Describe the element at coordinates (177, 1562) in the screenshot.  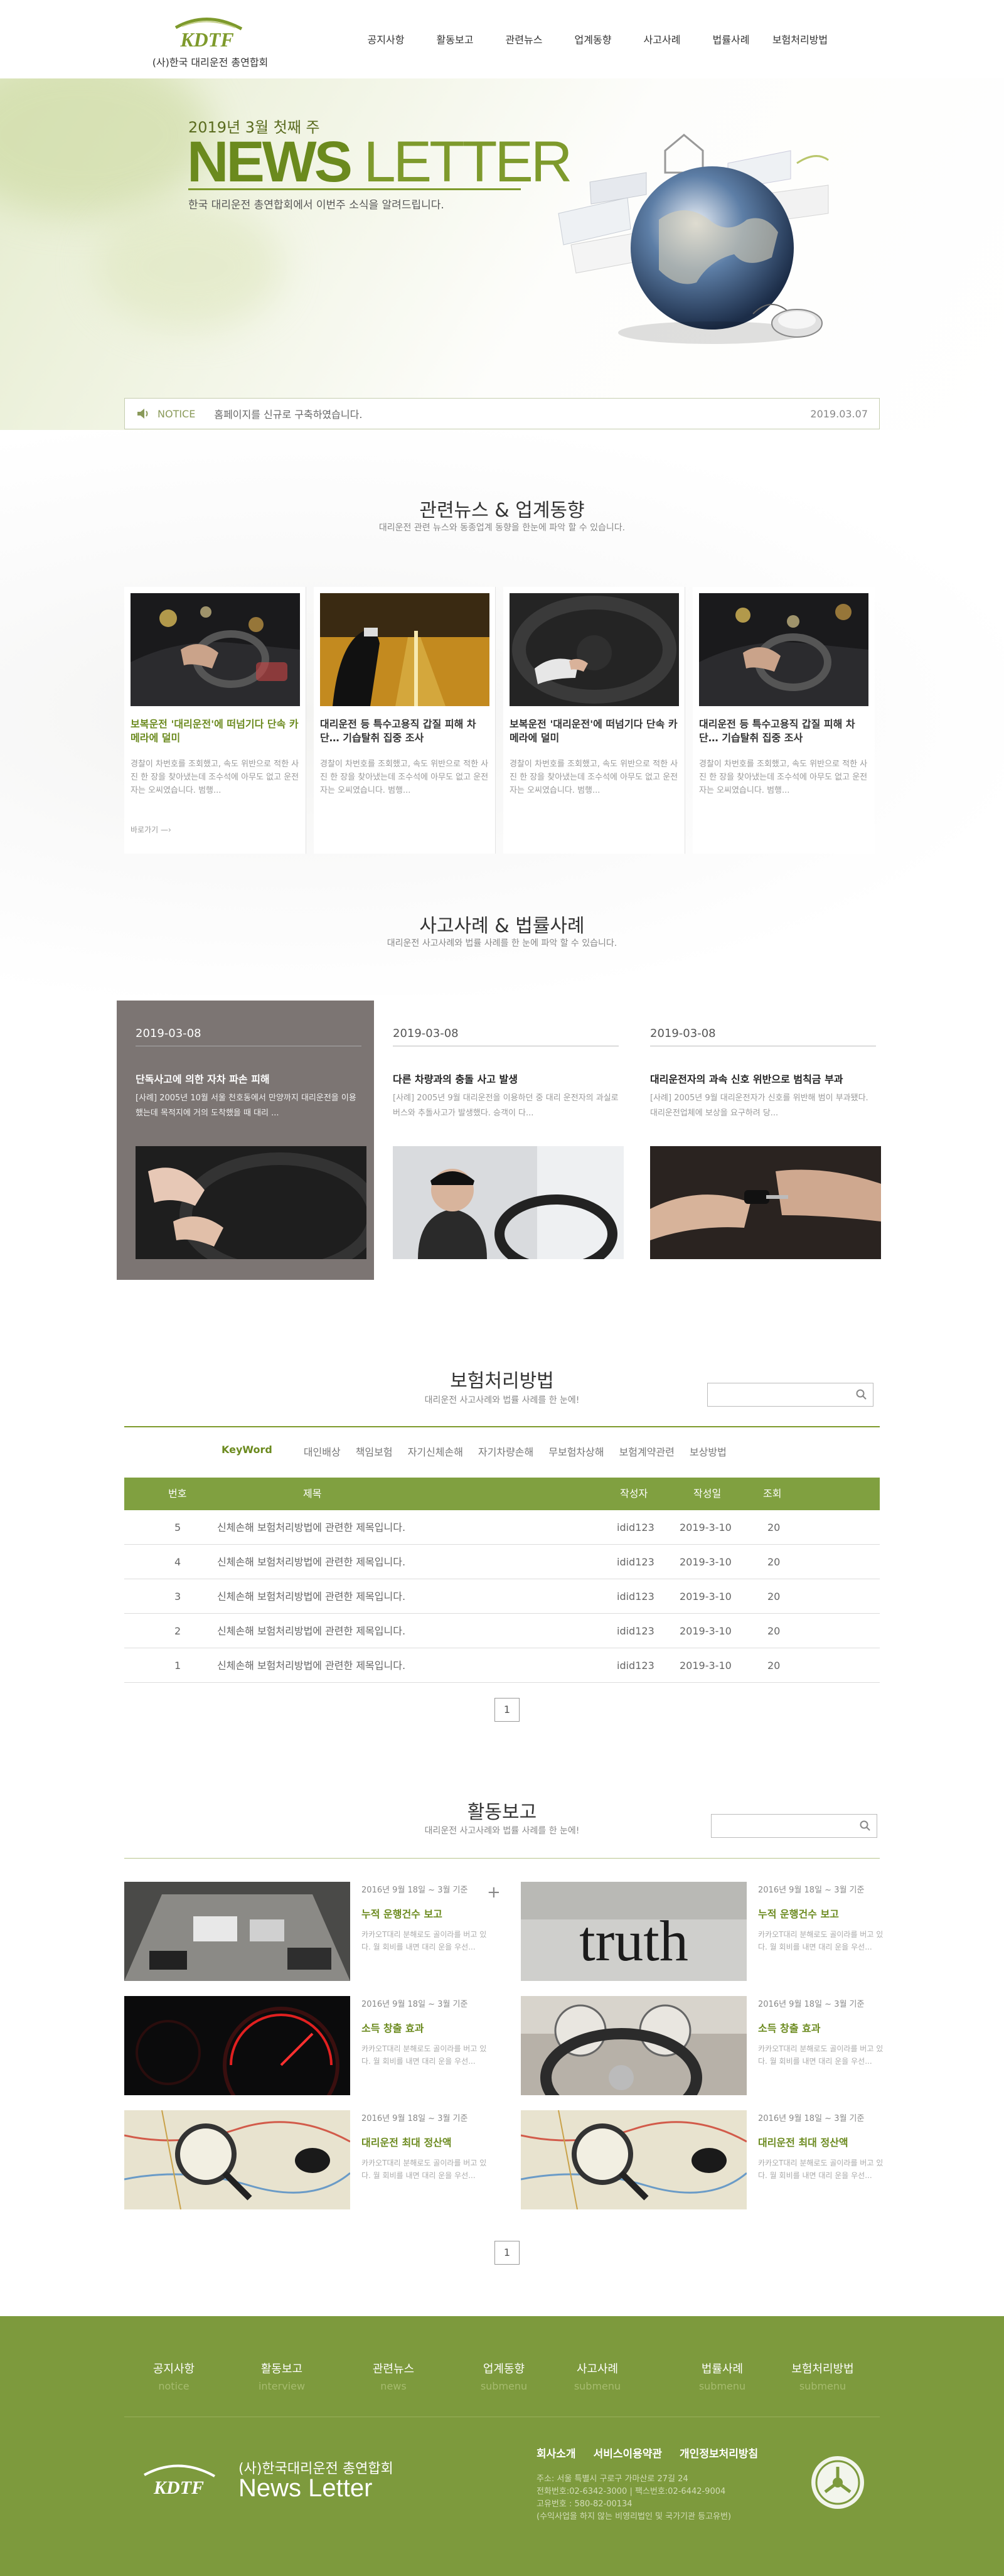
I see `row-number: 4` at that location.